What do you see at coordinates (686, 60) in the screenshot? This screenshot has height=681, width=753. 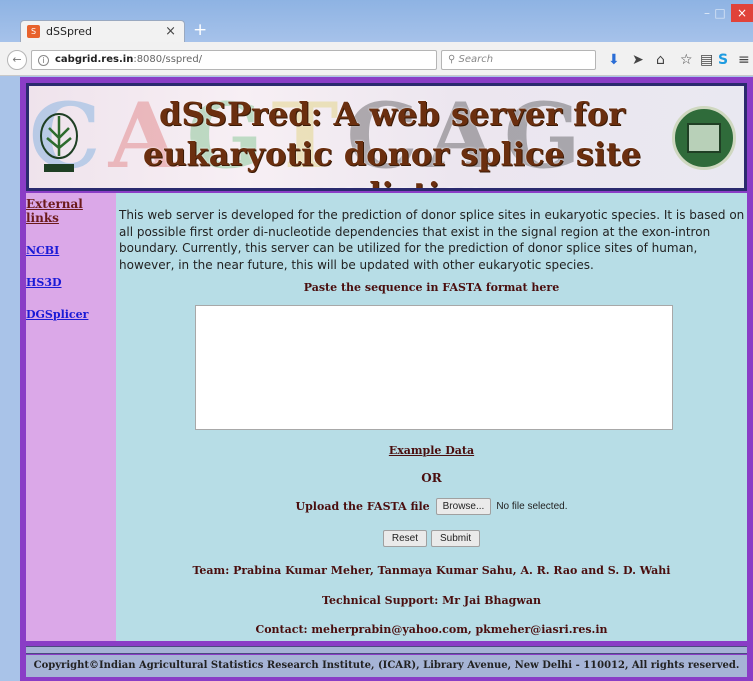 I see `bookmark-star-icon: ☆` at bounding box center [686, 60].